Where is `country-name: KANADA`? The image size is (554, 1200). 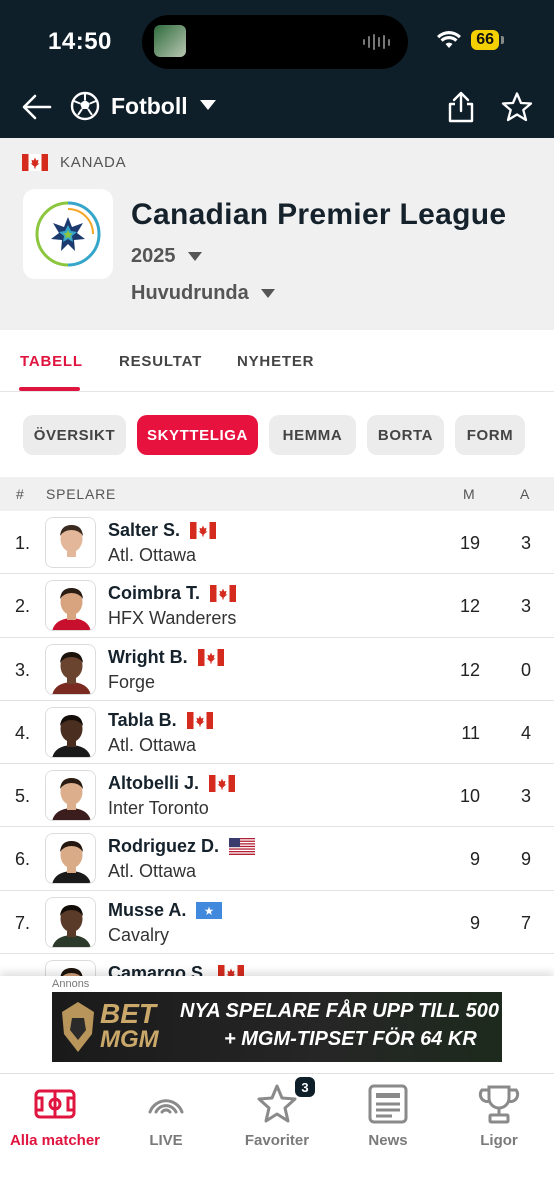 country-name: KANADA is located at coordinates (93, 162).